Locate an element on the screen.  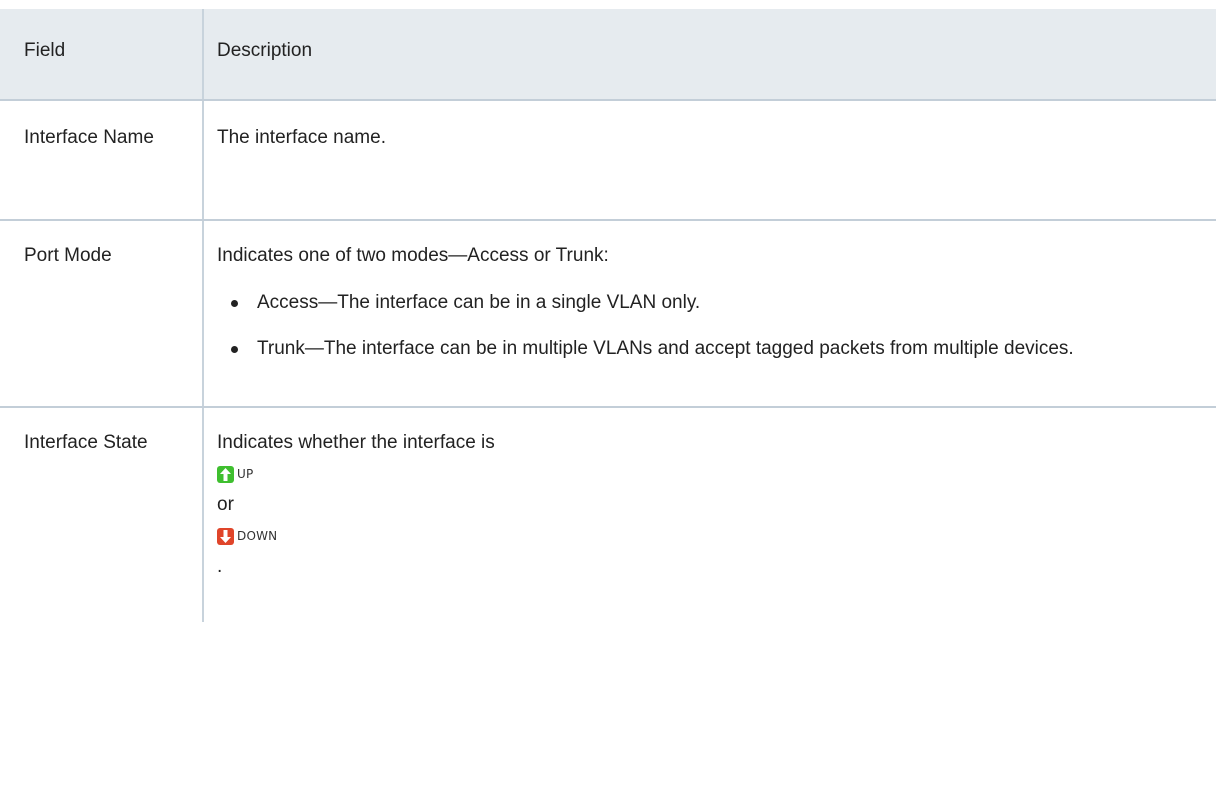
connector-text: or is located at coordinates (225, 504).